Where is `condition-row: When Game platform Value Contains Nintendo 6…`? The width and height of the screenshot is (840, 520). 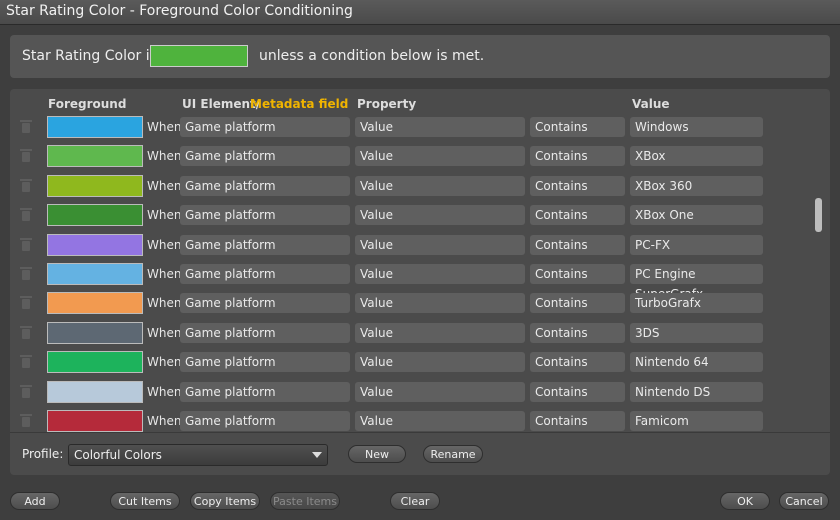 condition-row: When Game platform Value Contains Nintendo 6… is located at coordinates (420, 363).